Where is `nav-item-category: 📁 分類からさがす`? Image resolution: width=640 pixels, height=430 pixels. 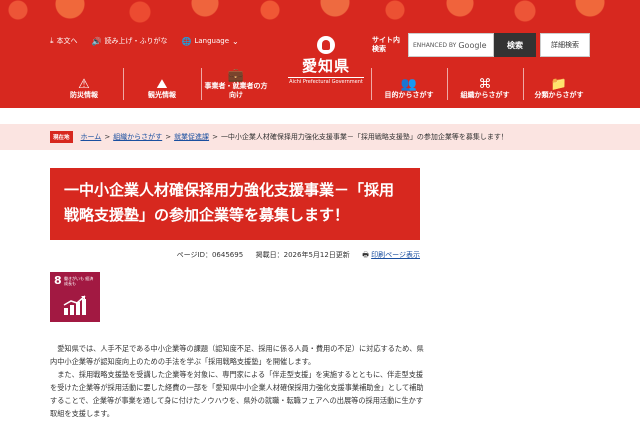
nav-item-category: 📁 分類からさがす is located at coordinates (559, 84).